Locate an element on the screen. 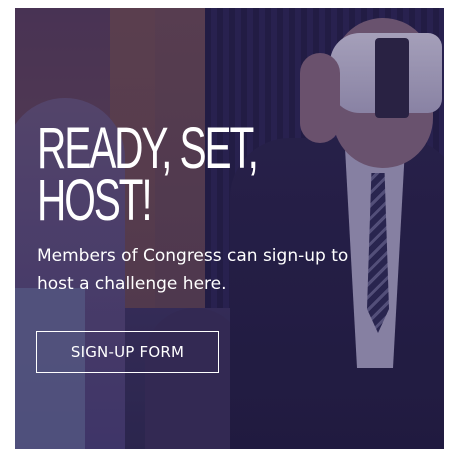 The image size is (451, 450). sign-up-form-button: SIGN-UP FORM is located at coordinates (127, 352).